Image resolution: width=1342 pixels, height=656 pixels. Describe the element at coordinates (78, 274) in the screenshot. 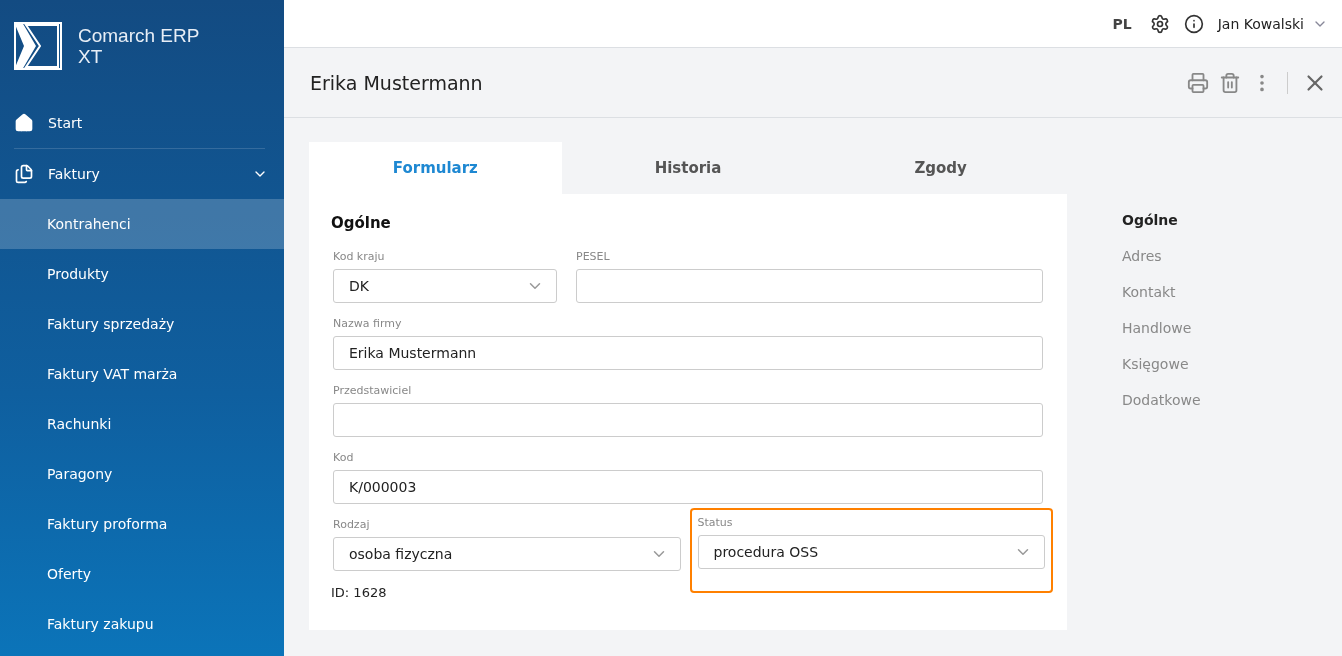

I see `sidebar-item-label: Produkty` at that location.